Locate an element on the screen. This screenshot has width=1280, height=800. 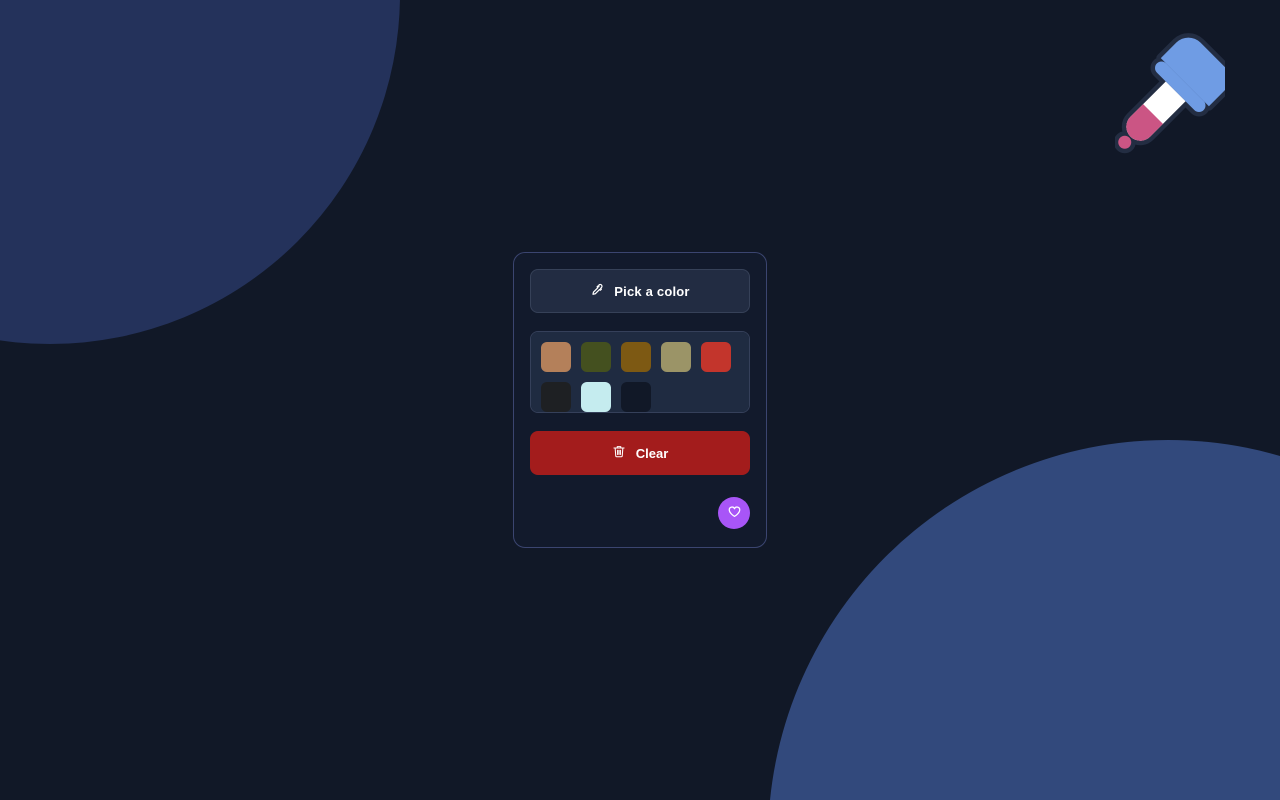
pick-a-color-label: Pick a color is located at coordinates (652, 291).